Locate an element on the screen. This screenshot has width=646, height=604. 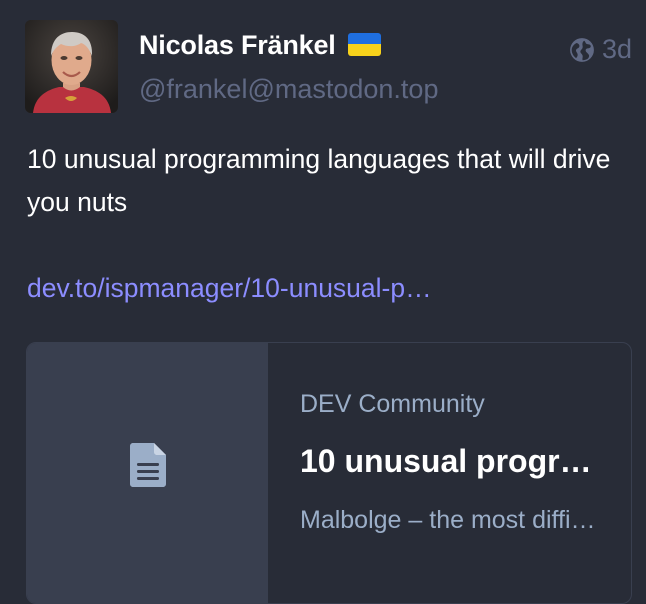
author-display-name: Nicolas Fränkel is located at coordinates (260, 45).